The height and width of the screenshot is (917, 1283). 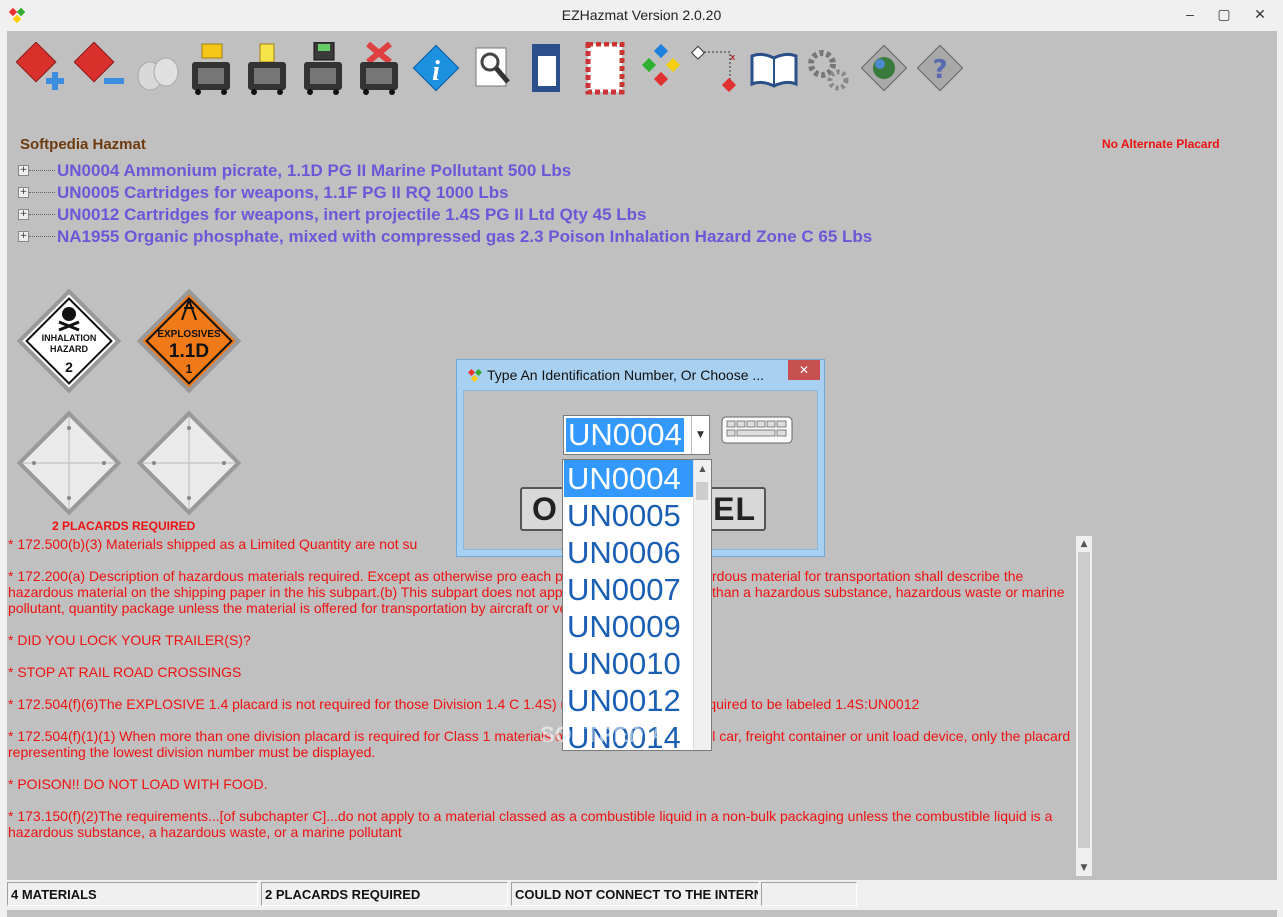 What do you see at coordinates (700, 435) in the screenshot?
I see `chevron-down-icon: ▼` at bounding box center [700, 435].